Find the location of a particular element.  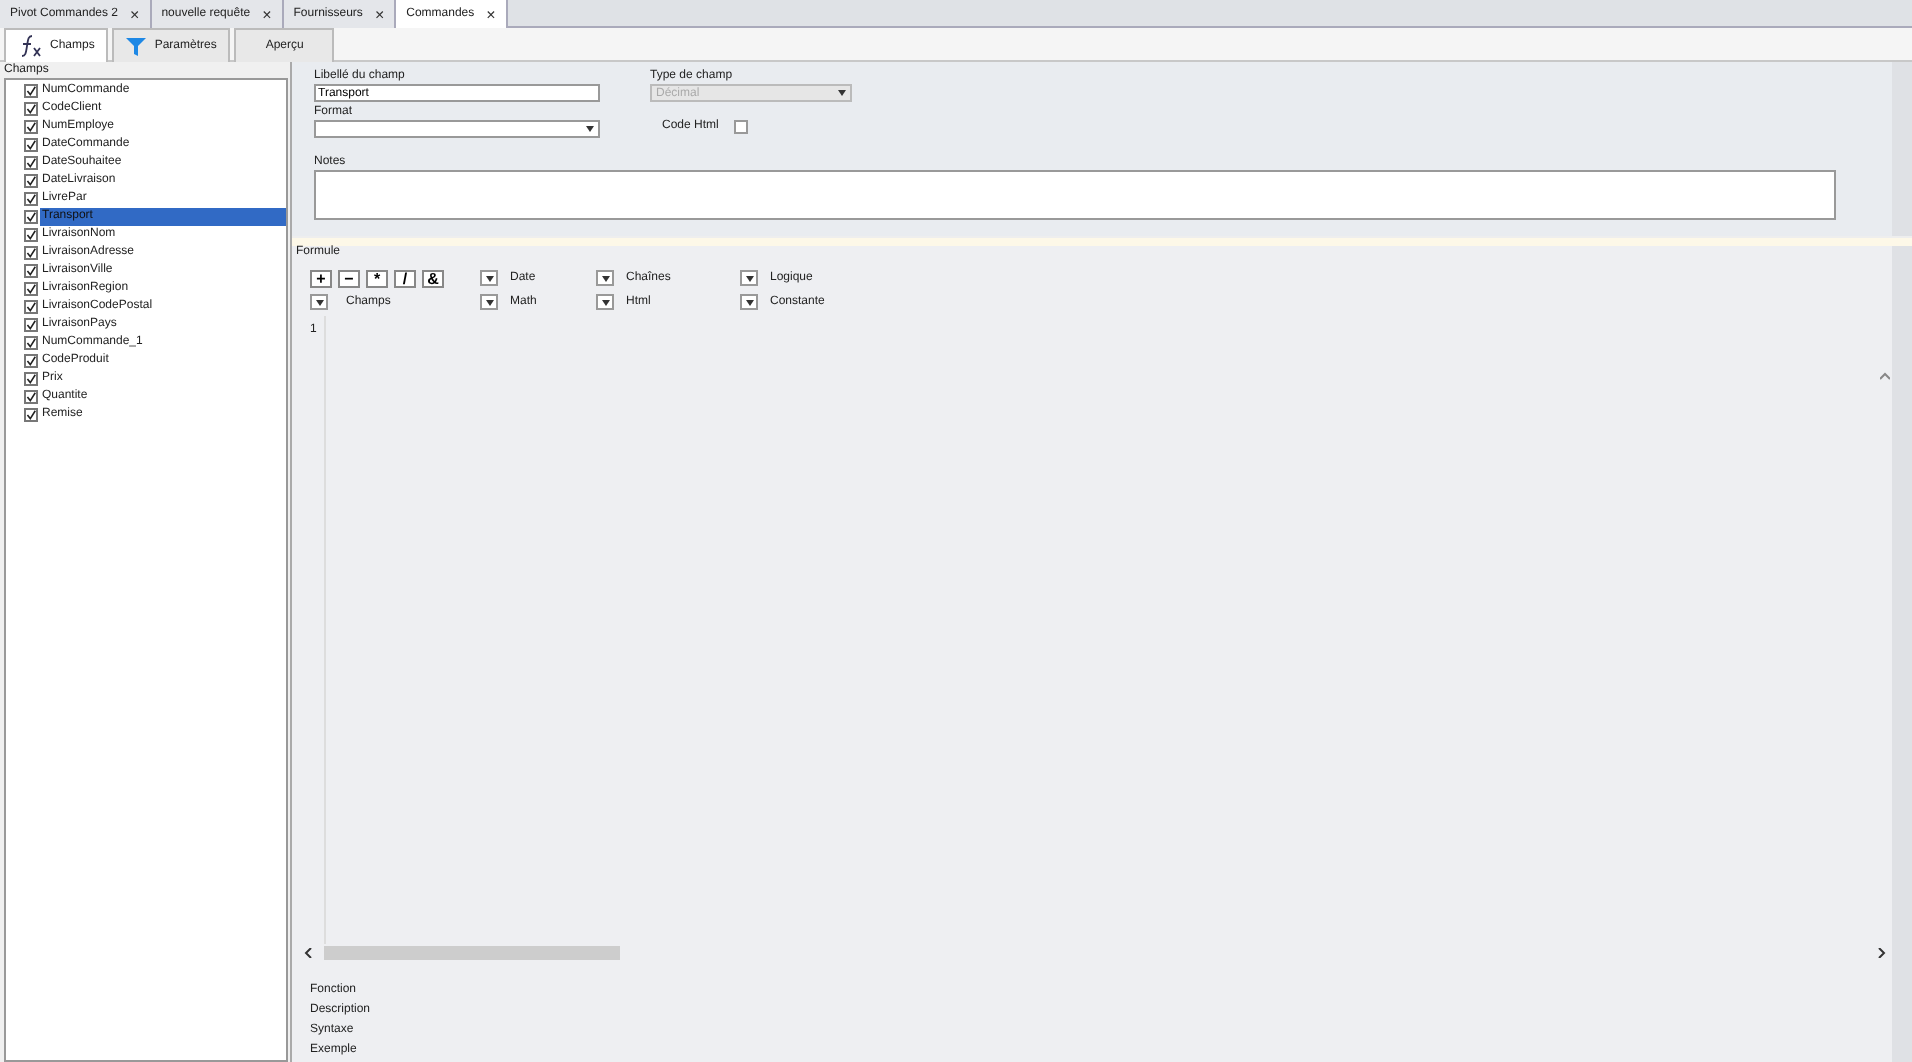

operator-button: − is located at coordinates (349, 278).